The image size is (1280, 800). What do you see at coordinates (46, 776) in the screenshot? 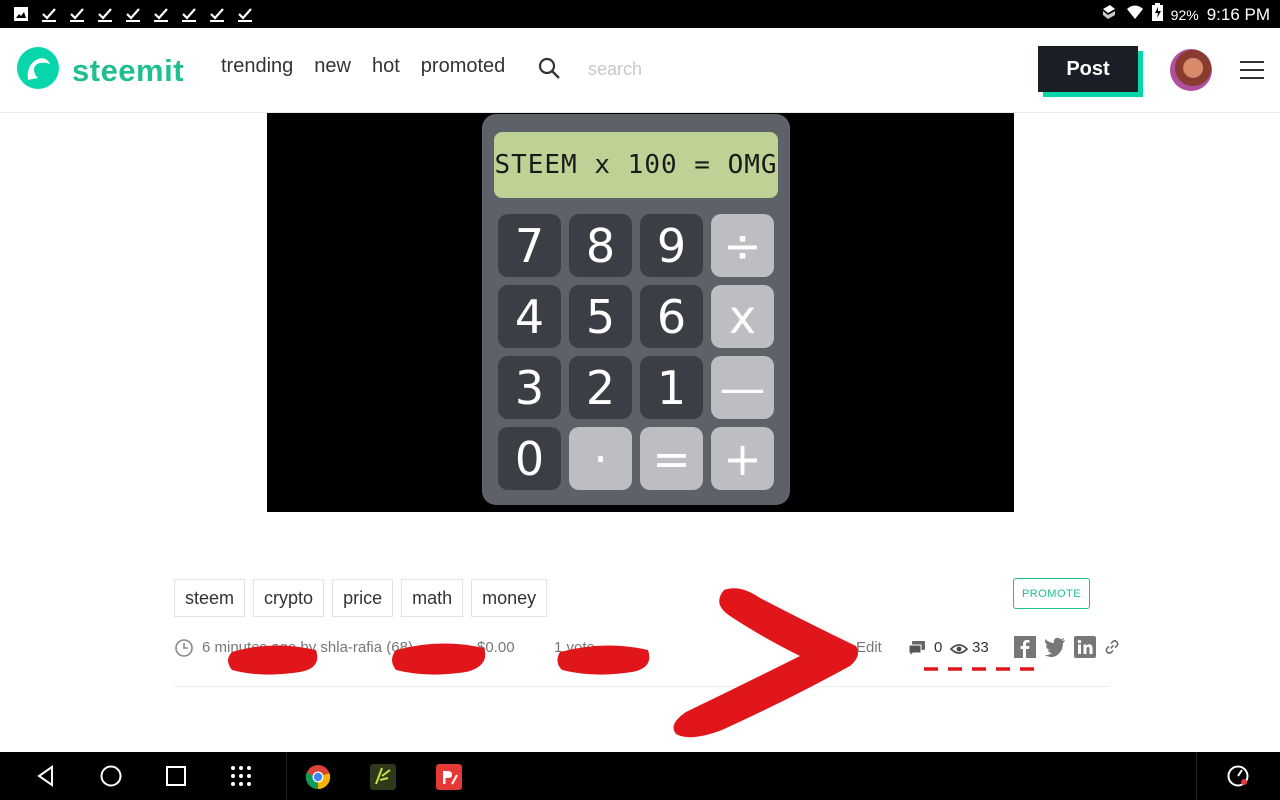
I see `back-icon` at bounding box center [46, 776].